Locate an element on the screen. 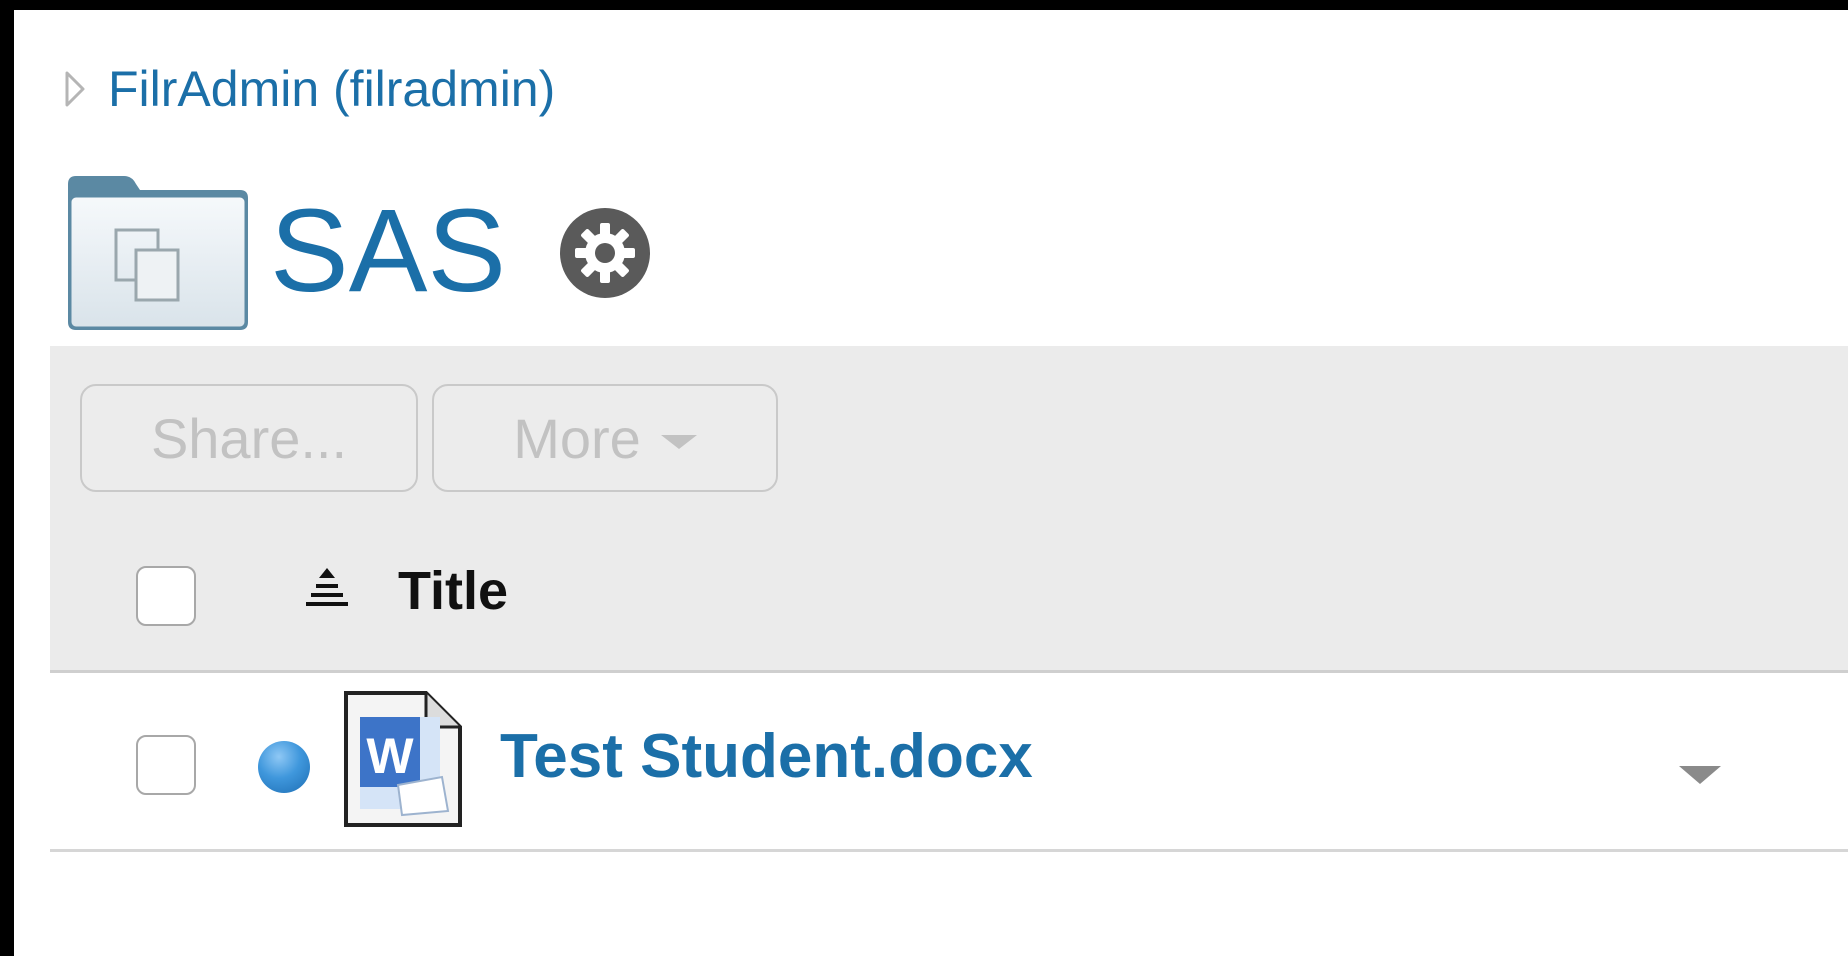  unread-indicator-icon is located at coordinates (284, 767).